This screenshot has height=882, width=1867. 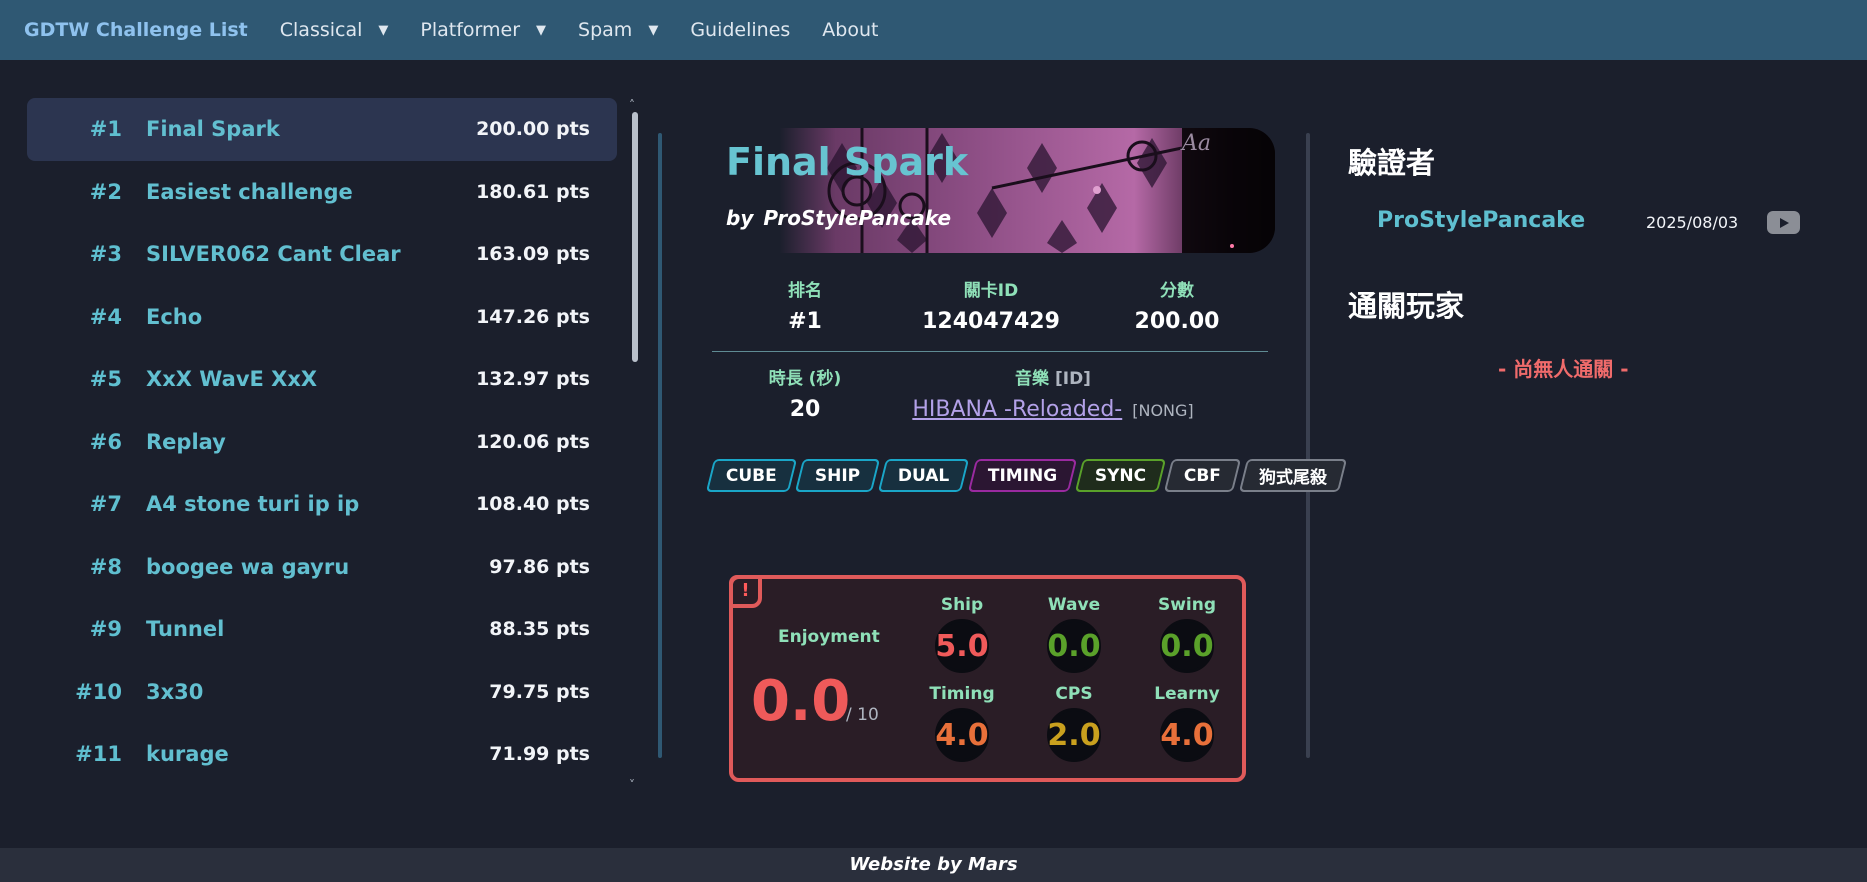 What do you see at coordinates (322, 254) in the screenshot?
I see `list-item: #3 SILVER062 Cant Clear 163.09 pts` at bounding box center [322, 254].